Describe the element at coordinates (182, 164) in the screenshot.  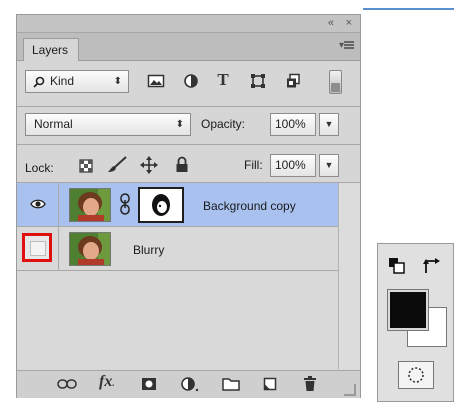
I see `lock-all-padlock-icon` at that location.